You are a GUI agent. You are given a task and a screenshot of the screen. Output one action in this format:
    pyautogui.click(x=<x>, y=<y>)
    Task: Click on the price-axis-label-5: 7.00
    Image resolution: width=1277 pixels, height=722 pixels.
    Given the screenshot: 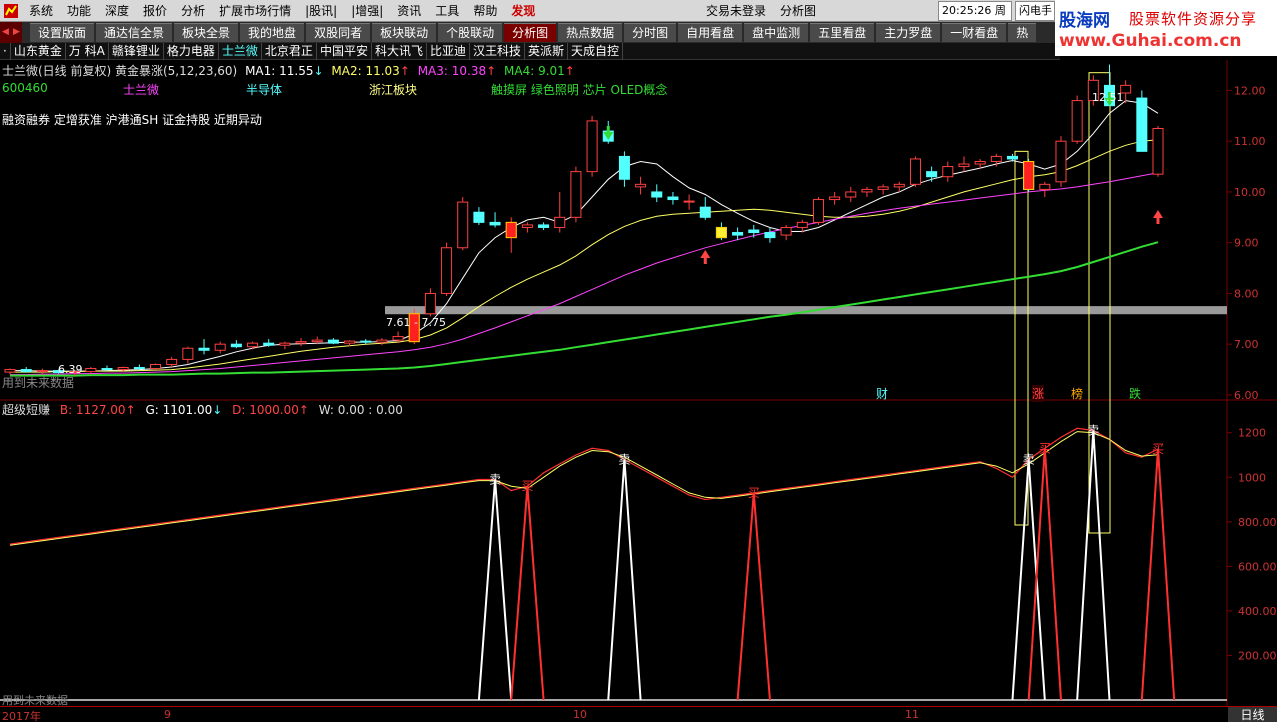 What is the action you would take?
    pyautogui.click(x=1246, y=344)
    